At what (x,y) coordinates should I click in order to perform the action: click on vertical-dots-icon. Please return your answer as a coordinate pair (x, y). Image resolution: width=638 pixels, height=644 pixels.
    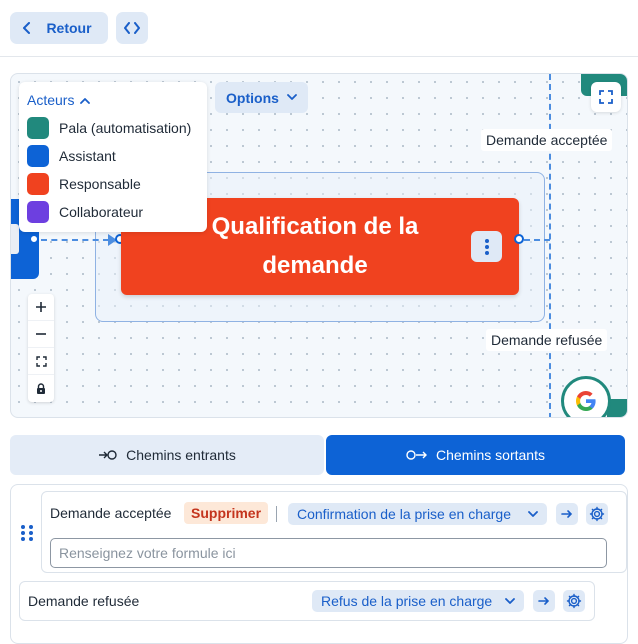
    Looking at the image, I should click on (486, 246).